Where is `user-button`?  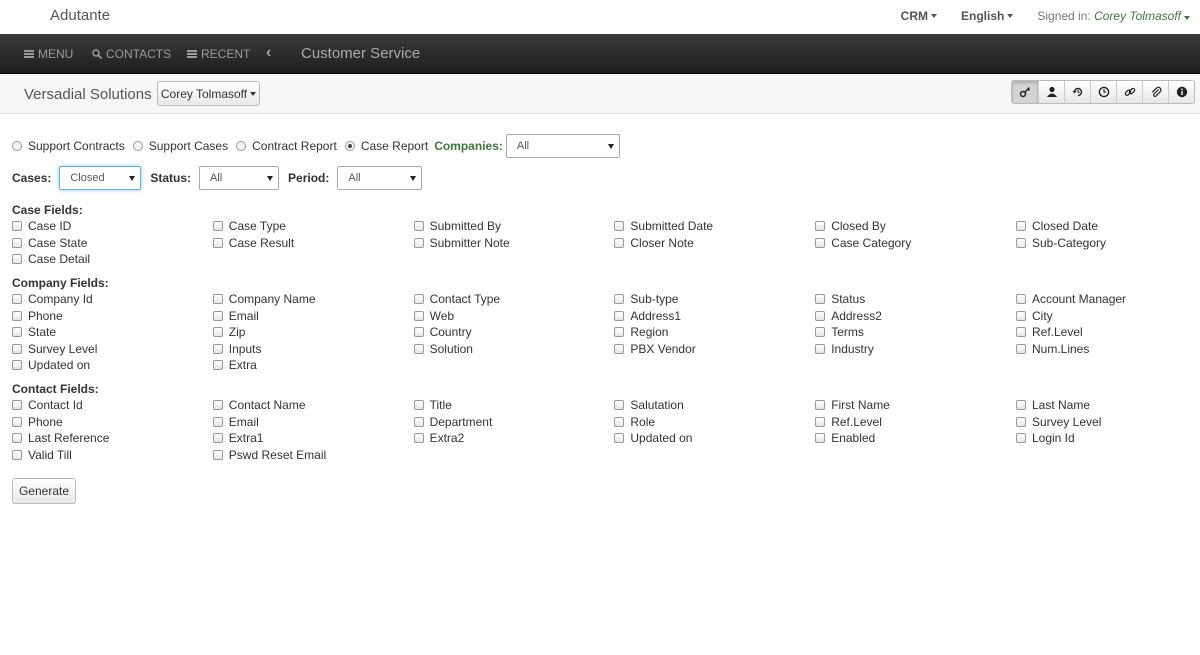 user-button is located at coordinates (1051, 92).